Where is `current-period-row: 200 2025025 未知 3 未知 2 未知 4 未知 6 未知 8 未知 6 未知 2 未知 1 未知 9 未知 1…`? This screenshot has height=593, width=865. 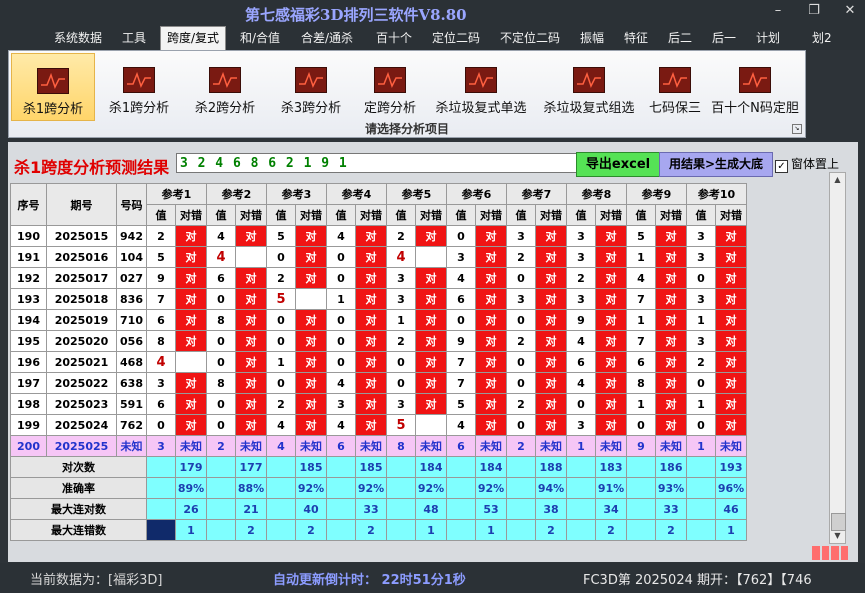 current-period-row: 200 2025025 未知 3 未知 2 未知 4 未知 6 未知 8 未知 6 未知 2 未知 1 未知 9 未知 1… is located at coordinates (378, 446).